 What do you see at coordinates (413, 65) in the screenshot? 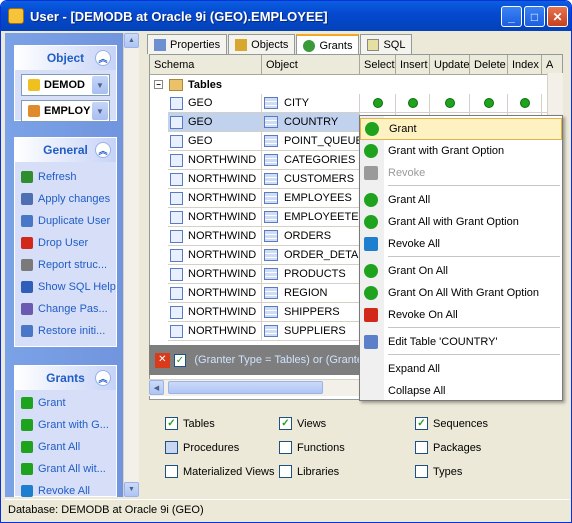
I see `column-header-insert: Insert` at bounding box center [413, 65].